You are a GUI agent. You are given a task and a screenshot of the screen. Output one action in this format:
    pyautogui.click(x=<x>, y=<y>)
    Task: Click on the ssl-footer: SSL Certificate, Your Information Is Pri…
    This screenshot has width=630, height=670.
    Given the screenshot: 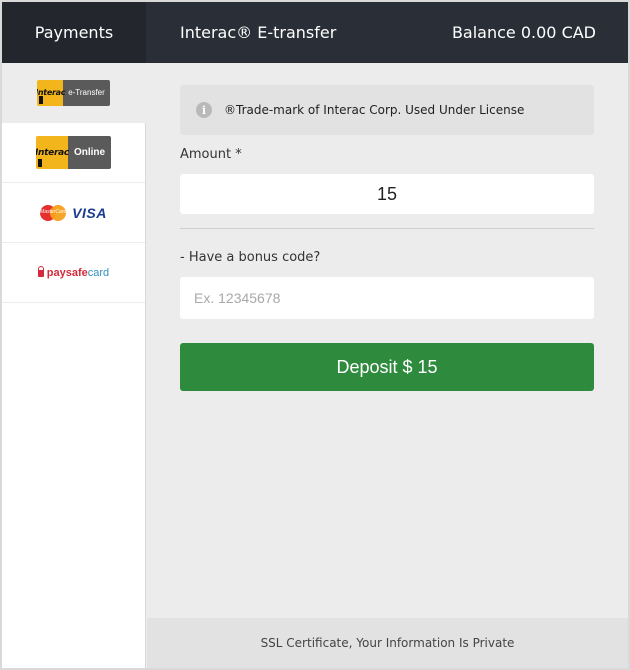 What is the action you would take?
    pyautogui.click(x=387, y=643)
    